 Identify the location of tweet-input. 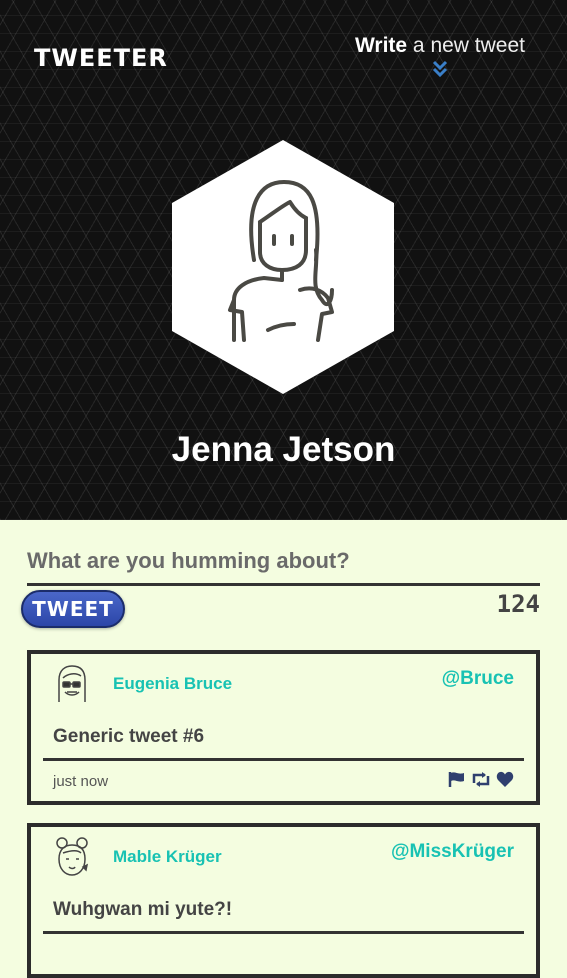
(283, 565).